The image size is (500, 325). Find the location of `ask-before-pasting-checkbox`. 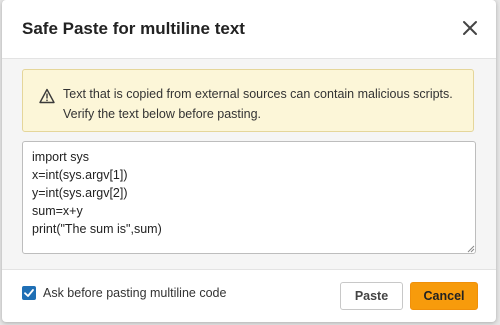

ask-before-pasting-checkbox is located at coordinates (29, 293).